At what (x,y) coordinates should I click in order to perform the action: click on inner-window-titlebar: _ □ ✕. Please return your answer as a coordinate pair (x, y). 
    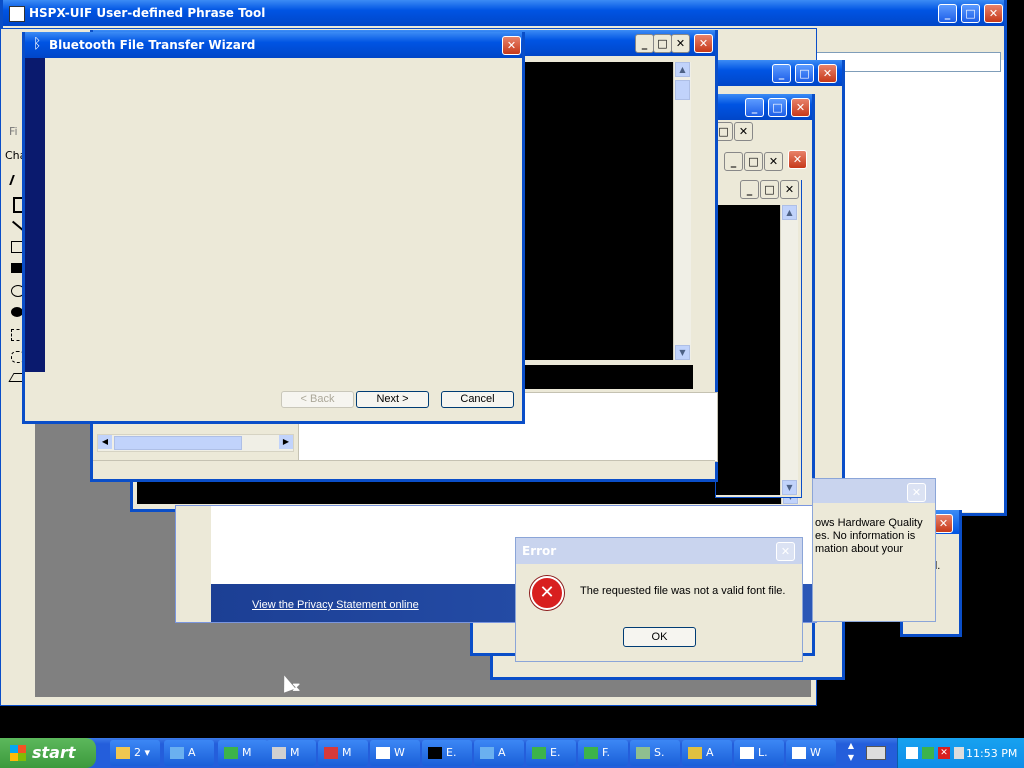
    Looking at the image, I should click on (758, 189).